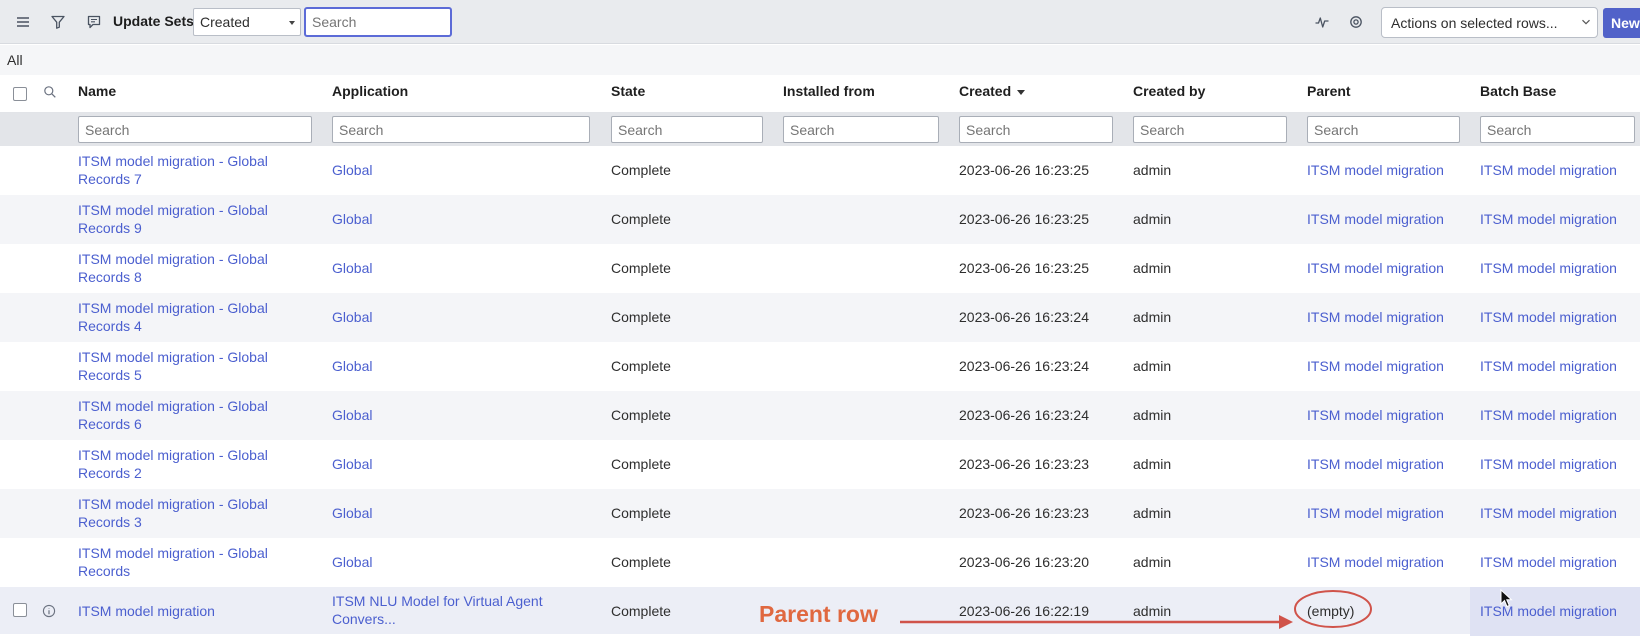 The width and height of the screenshot is (1640, 636). What do you see at coordinates (378, 22) in the screenshot?
I see `list-search-input` at bounding box center [378, 22].